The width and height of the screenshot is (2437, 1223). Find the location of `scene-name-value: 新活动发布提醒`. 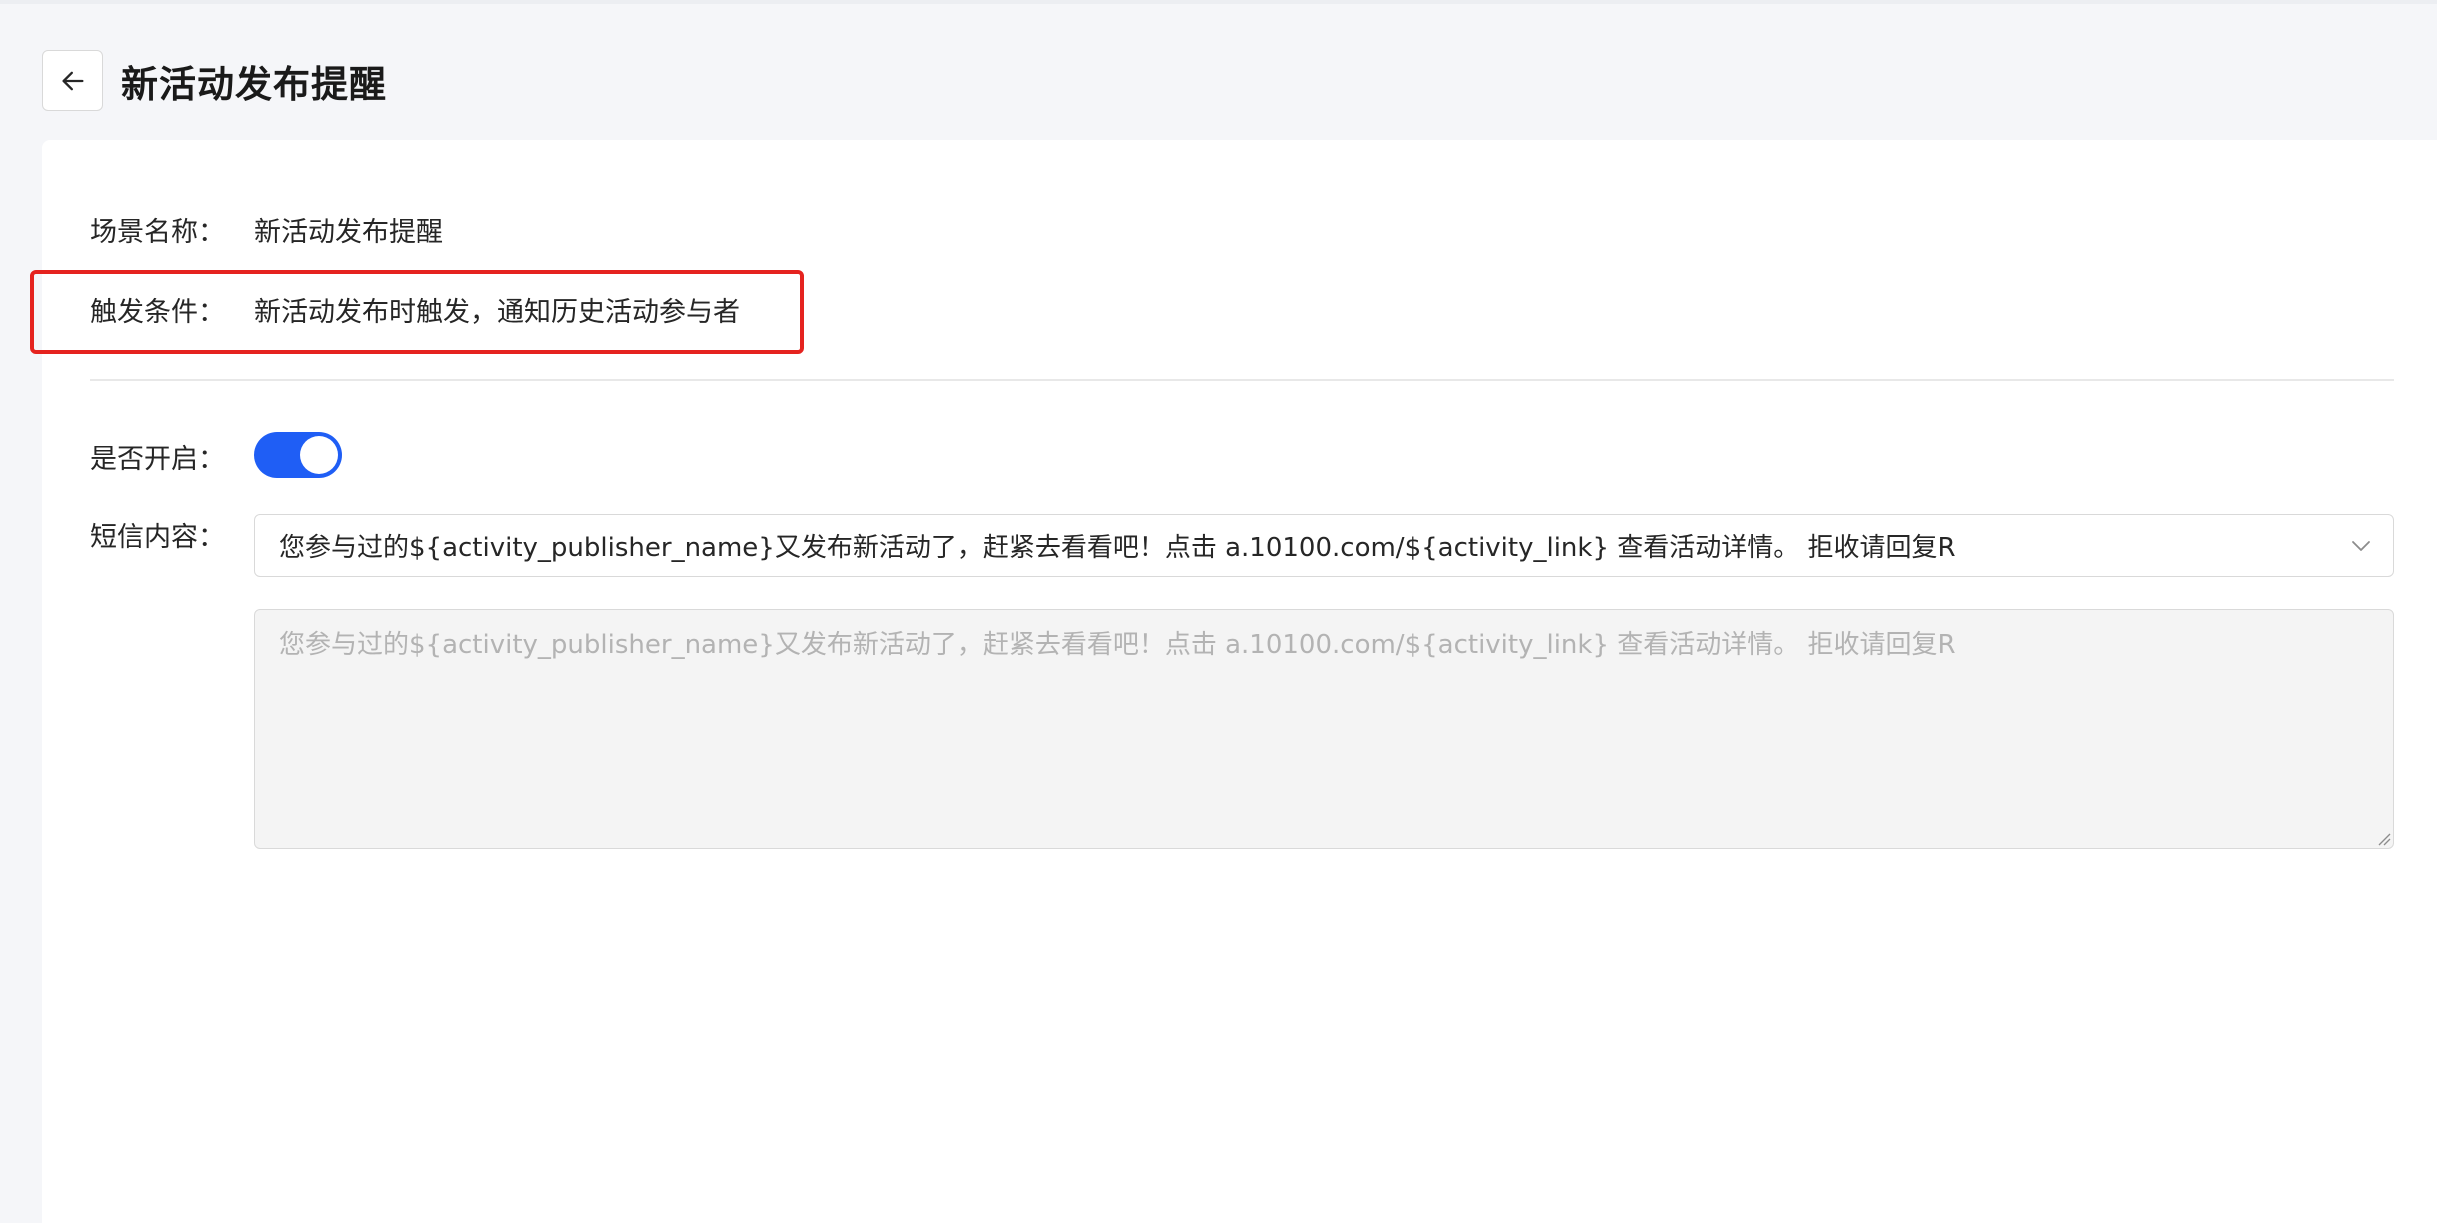

scene-name-value: 新活动发布提醒 is located at coordinates (348, 232).